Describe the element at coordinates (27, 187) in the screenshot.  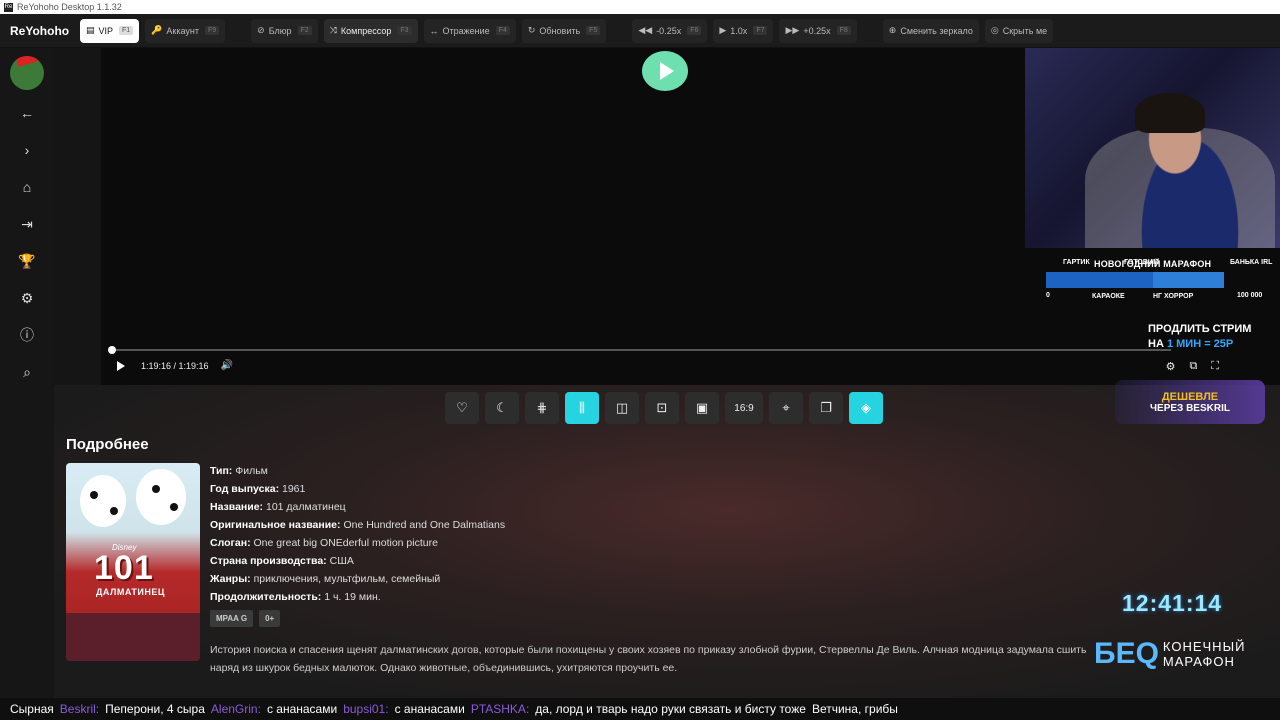
I see `home-icon: ⌂` at that location.